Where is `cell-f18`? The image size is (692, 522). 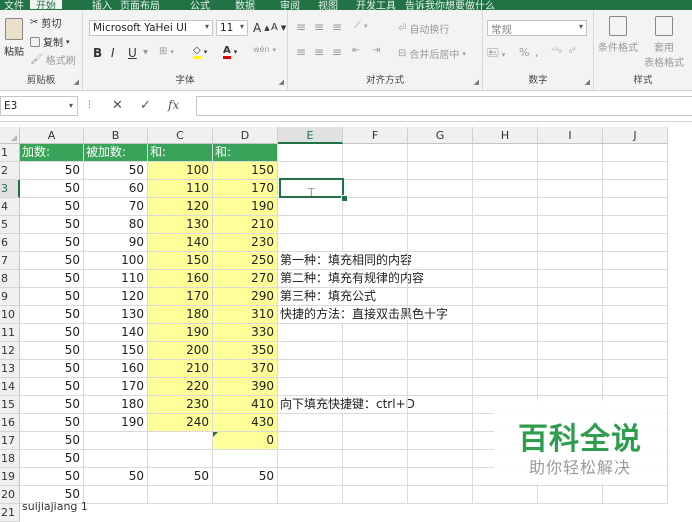 cell-f18 is located at coordinates (375, 459).